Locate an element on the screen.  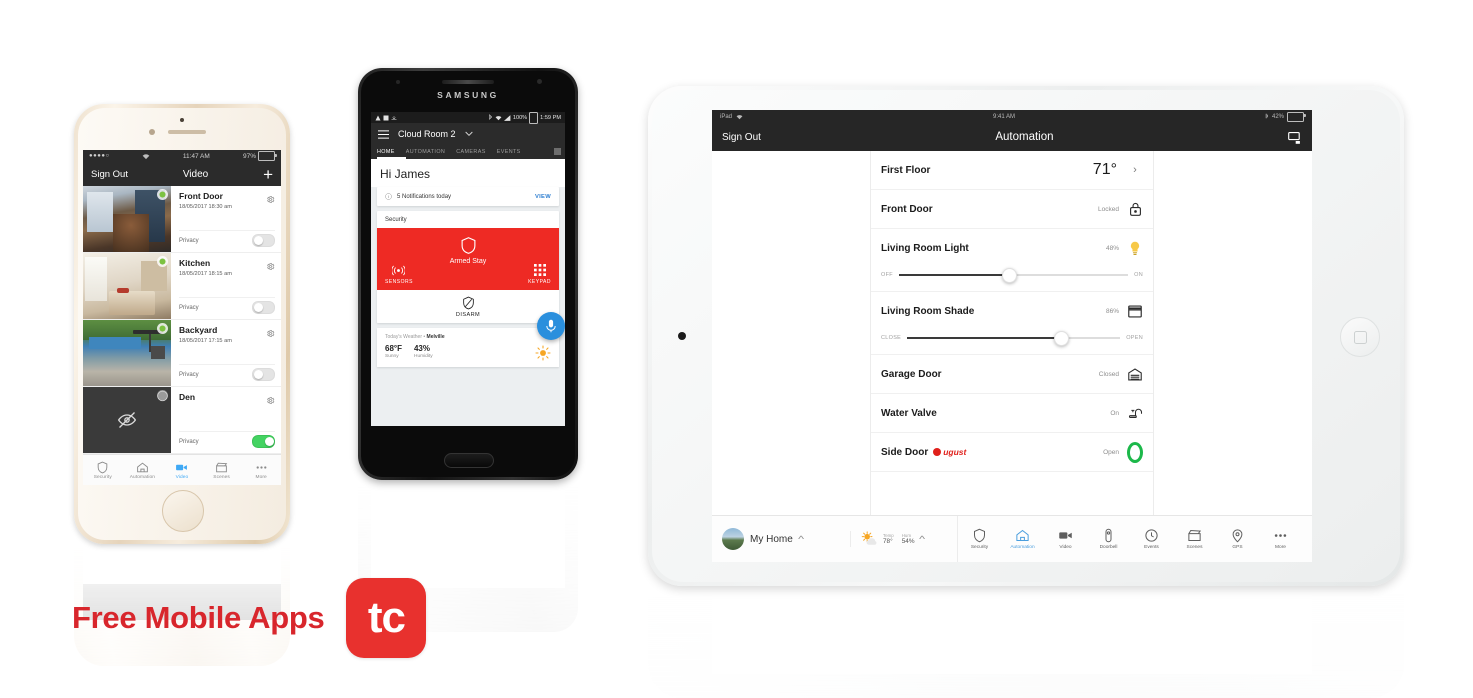
tab-overflow-icon is located at coordinates (557, 151).